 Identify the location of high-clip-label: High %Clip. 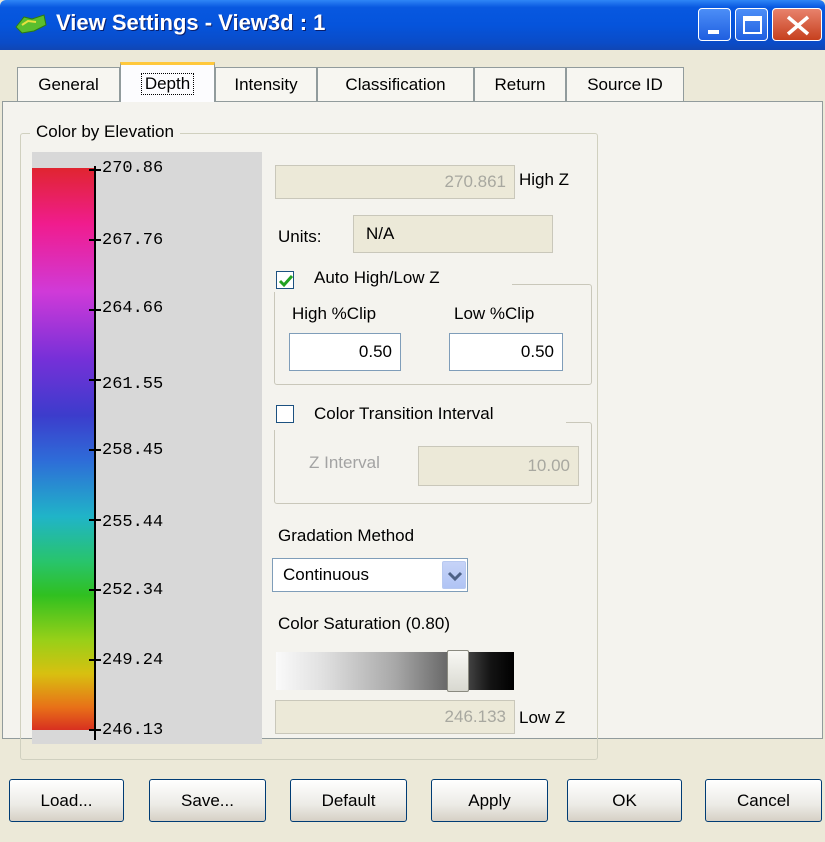
(334, 313).